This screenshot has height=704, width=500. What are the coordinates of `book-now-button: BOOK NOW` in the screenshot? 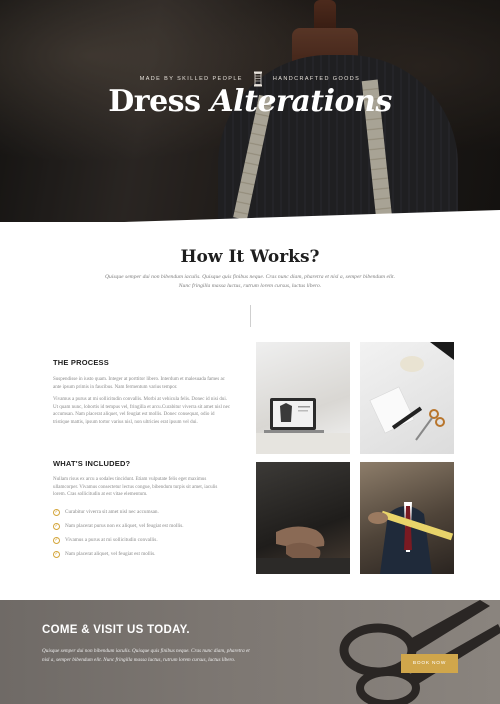 It's located at (429, 663).